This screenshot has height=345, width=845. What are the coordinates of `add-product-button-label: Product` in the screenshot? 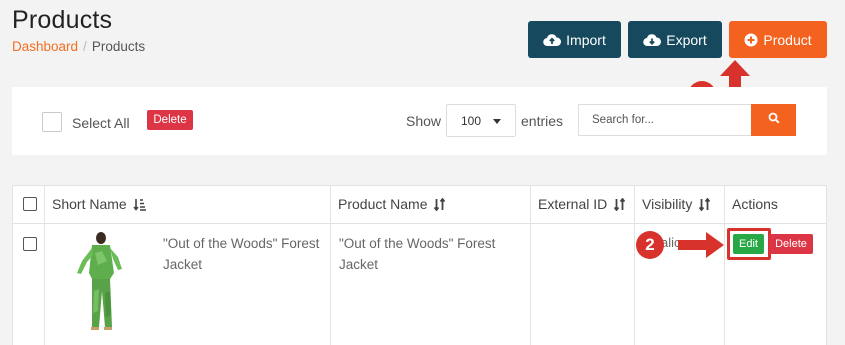 It's located at (787, 39).